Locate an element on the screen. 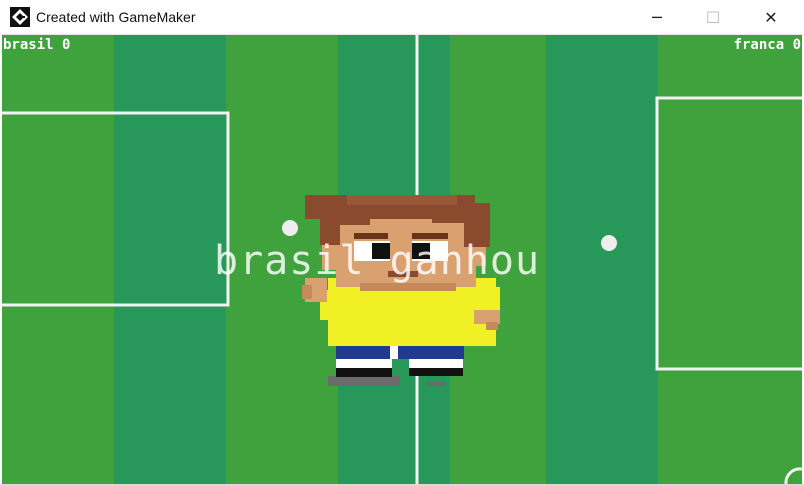  maximize-button: ☐ is located at coordinates (713, 17).